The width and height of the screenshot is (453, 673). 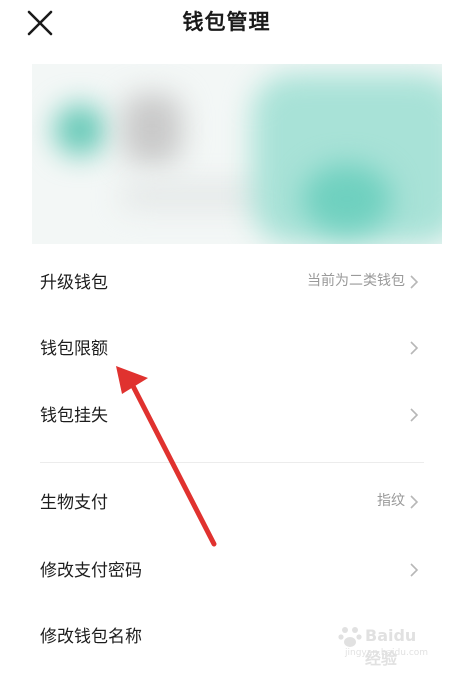 What do you see at coordinates (232, 462) in the screenshot?
I see `section-divider` at bounding box center [232, 462].